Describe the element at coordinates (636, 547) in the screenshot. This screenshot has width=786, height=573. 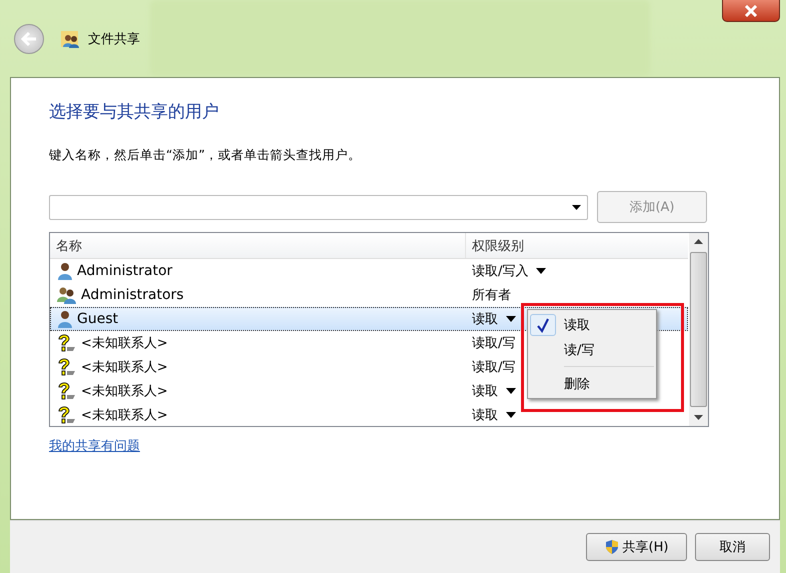
I see `dialog-button: 共享(H)` at that location.